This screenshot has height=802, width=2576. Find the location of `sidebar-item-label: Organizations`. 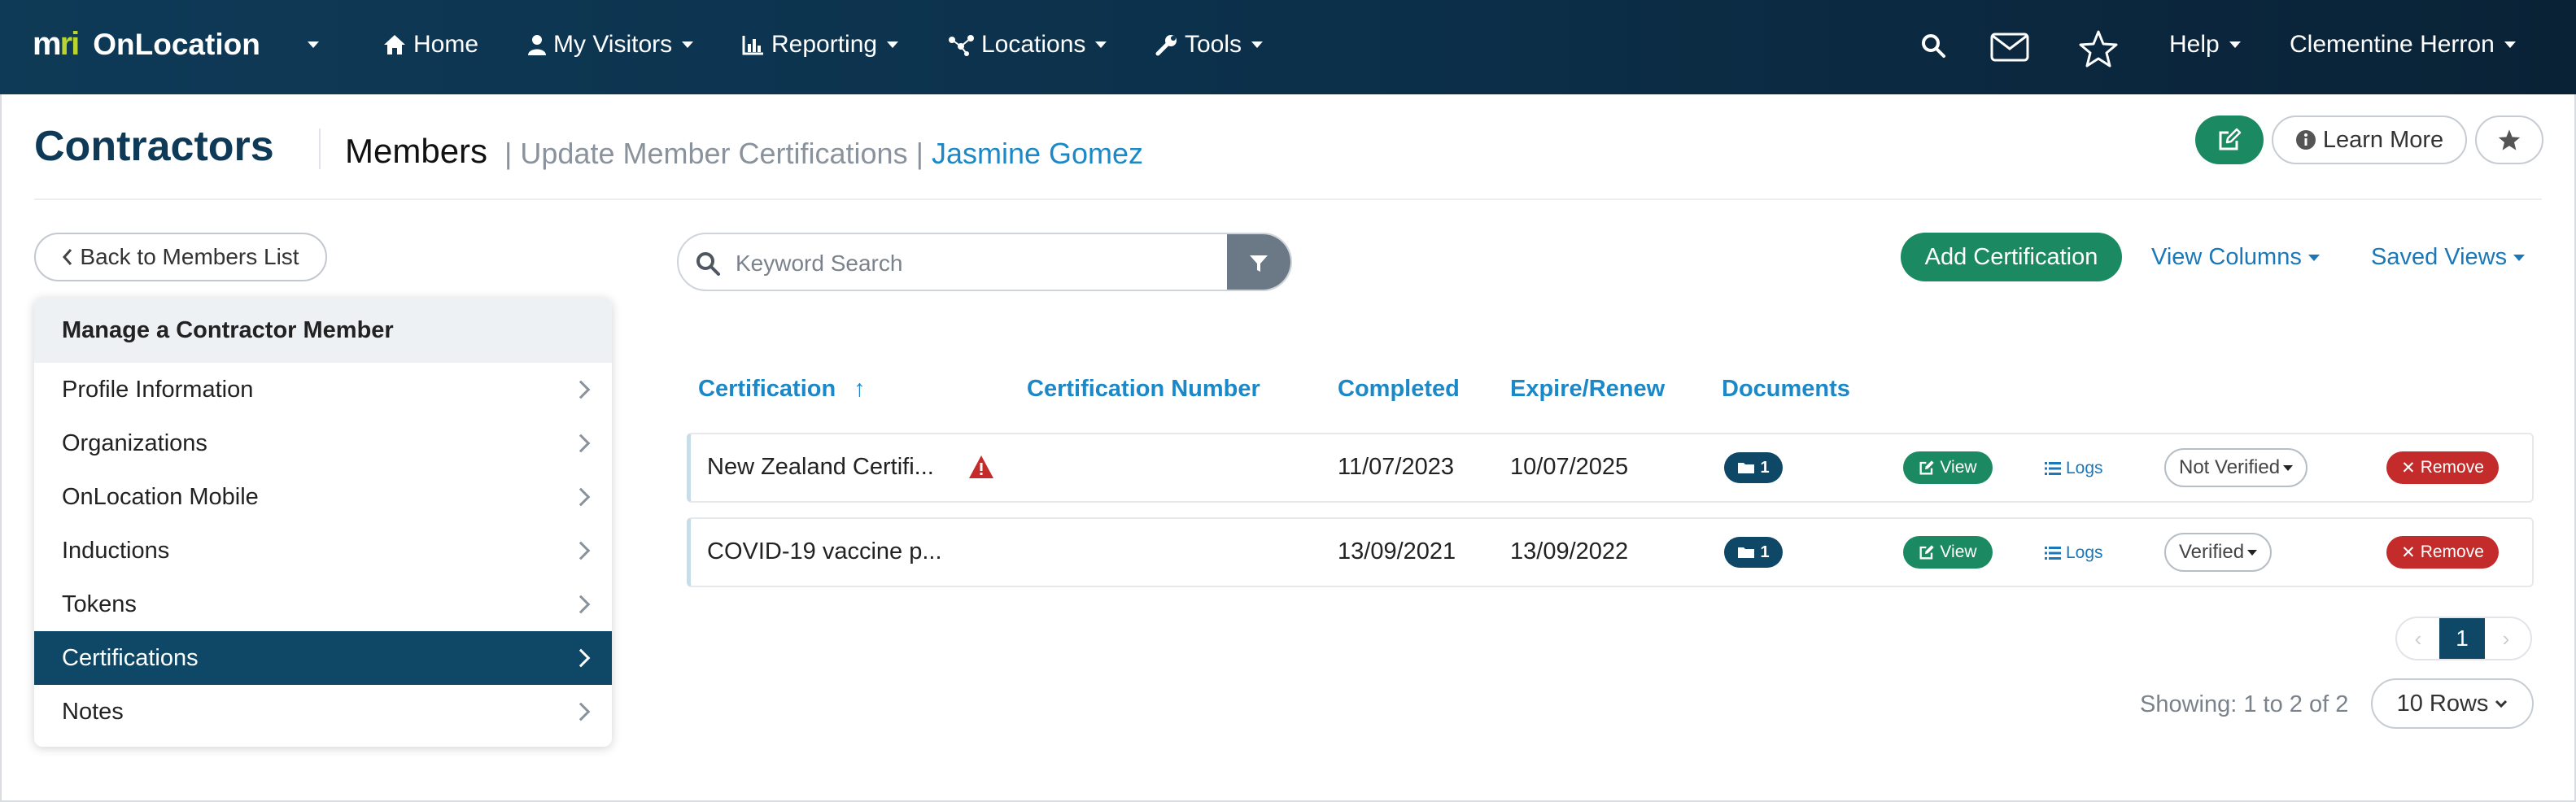

sidebar-item-label: Organizations is located at coordinates (134, 442).